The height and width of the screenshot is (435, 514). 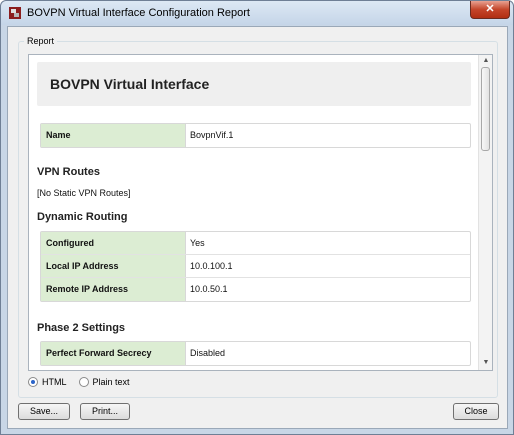 What do you see at coordinates (113, 135) in the screenshot?
I see `row-key: Name` at bounding box center [113, 135].